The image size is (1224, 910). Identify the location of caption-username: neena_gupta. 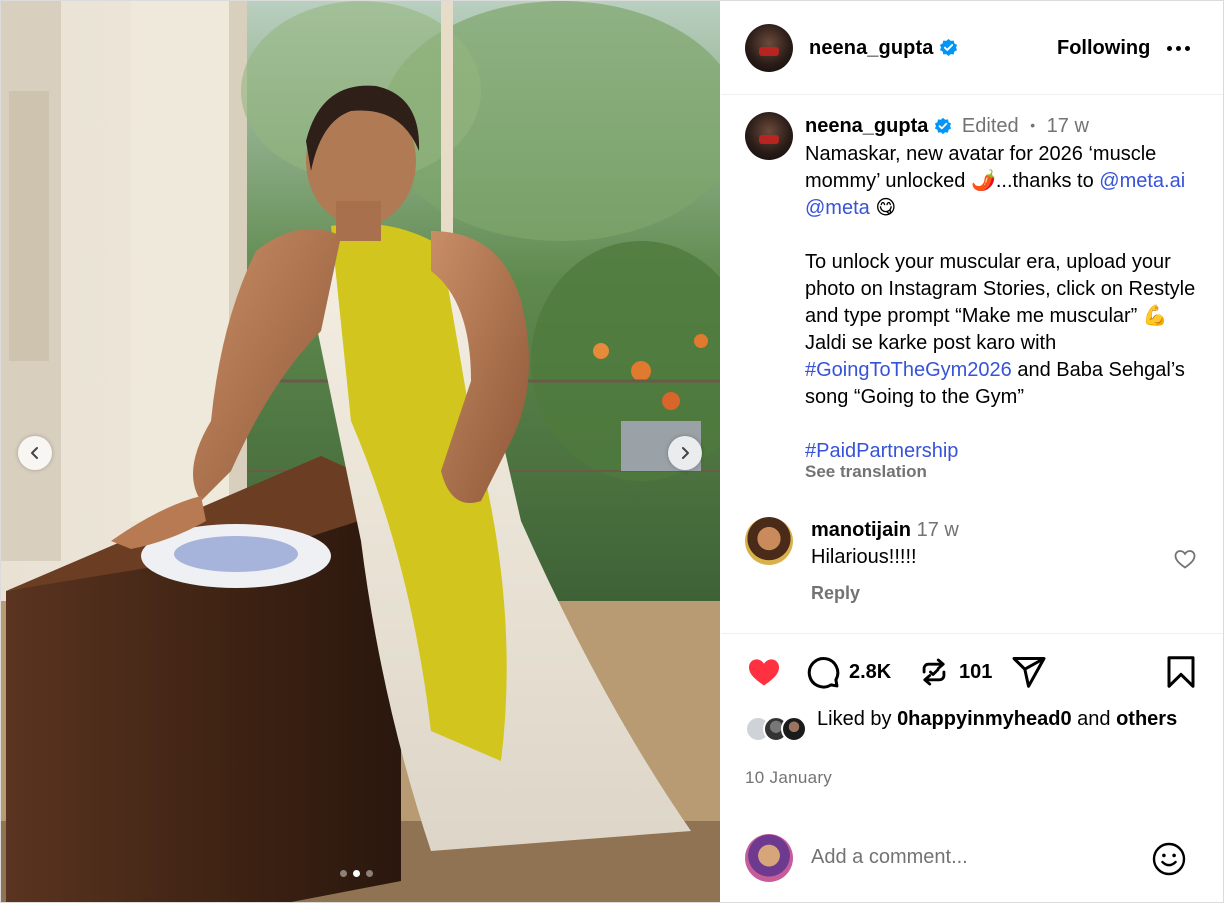
(866, 126).